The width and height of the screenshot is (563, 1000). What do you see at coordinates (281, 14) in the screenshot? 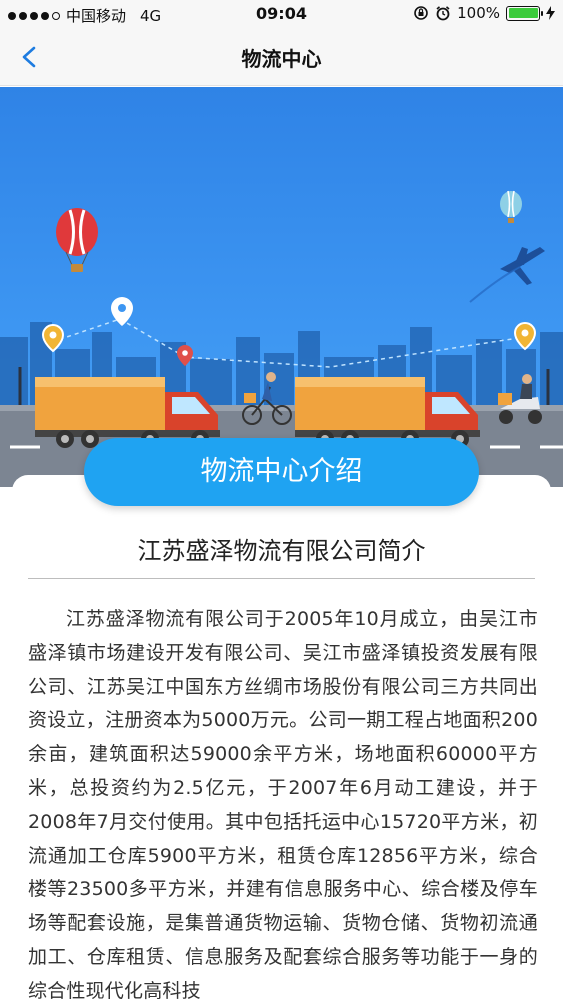
I see `status-bar: 中国移动 4G 09:04 100%` at bounding box center [281, 14].